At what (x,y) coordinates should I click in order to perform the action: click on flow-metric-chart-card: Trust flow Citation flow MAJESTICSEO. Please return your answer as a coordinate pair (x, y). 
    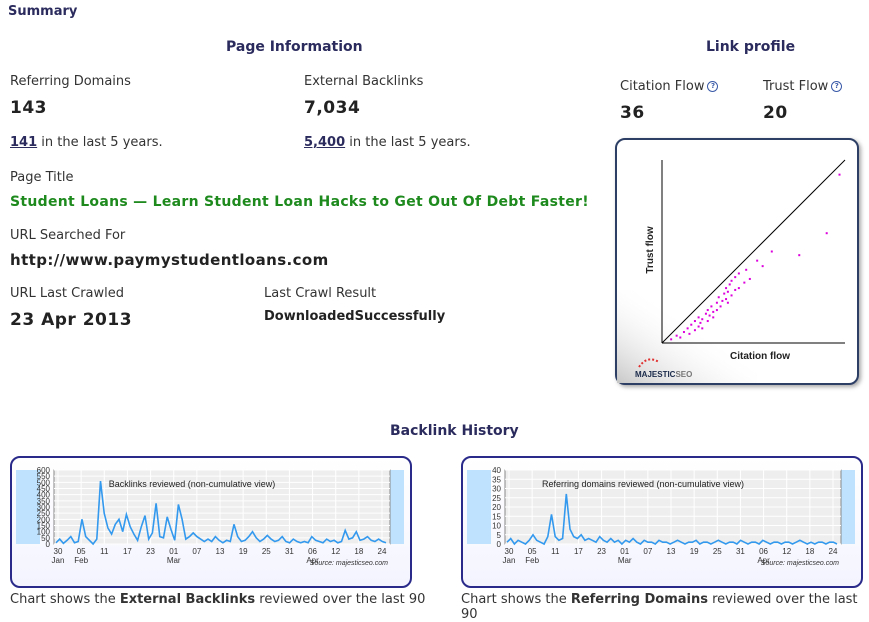
    Looking at the image, I should click on (737, 261).